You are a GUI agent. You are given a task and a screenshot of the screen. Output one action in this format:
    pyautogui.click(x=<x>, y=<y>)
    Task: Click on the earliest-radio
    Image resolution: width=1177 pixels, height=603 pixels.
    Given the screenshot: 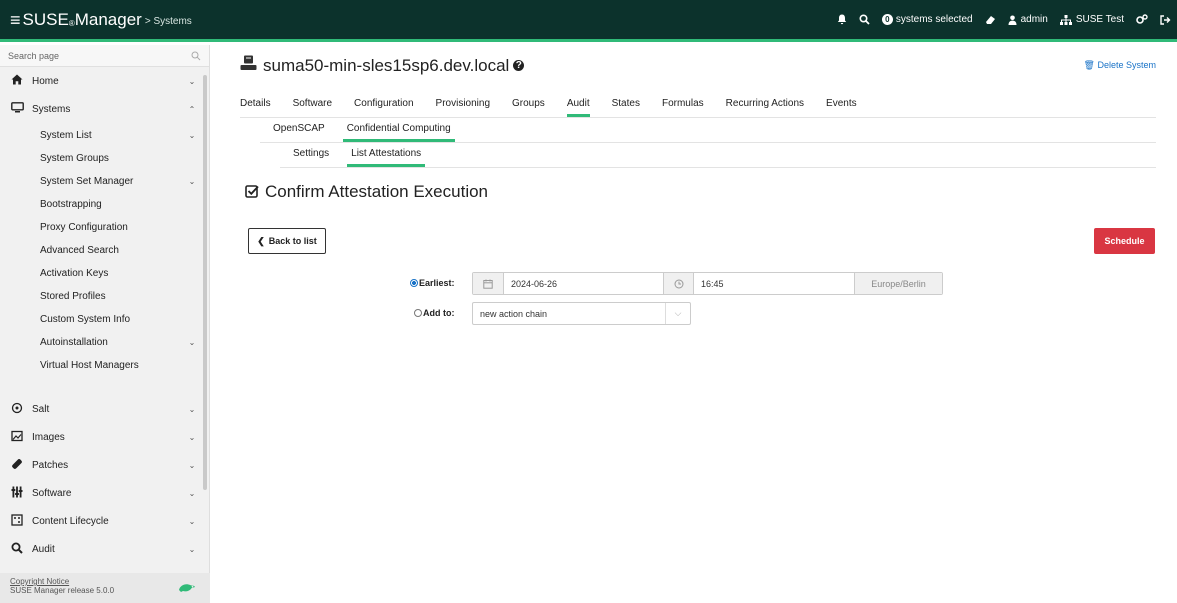 What is the action you would take?
    pyautogui.click(x=414, y=283)
    